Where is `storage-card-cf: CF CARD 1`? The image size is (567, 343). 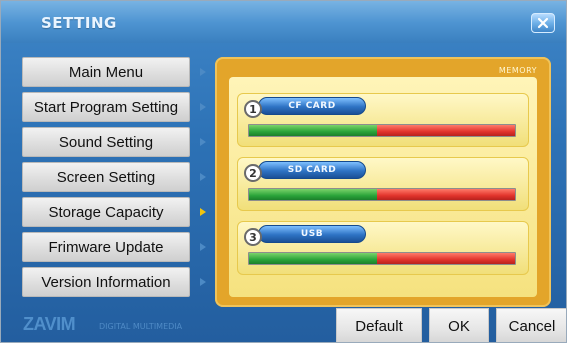
storage-card-cf: CF CARD 1 is located at coordinates (383, 120).